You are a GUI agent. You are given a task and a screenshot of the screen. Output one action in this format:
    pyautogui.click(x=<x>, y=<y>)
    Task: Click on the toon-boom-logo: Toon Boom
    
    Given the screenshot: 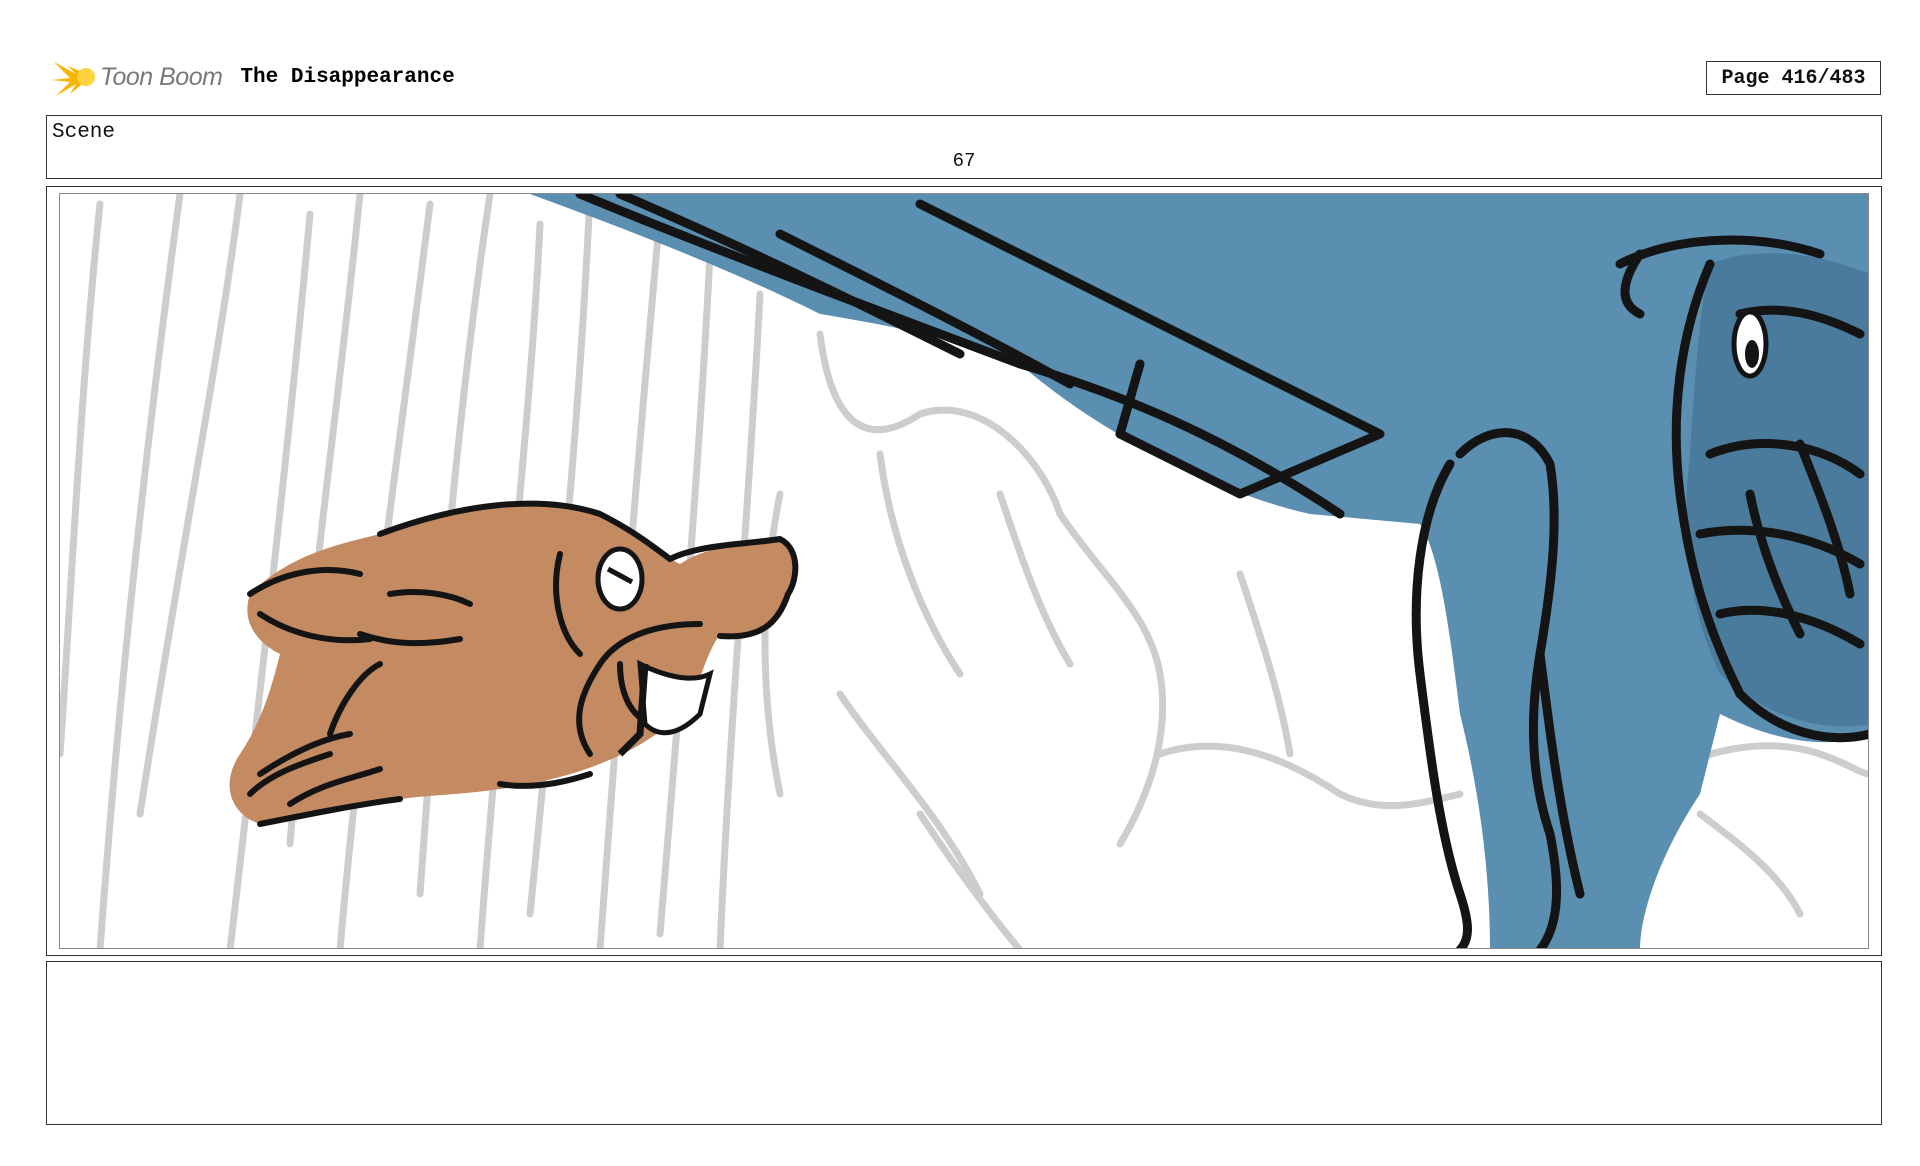 What is the action you would take?
    pyautogui.click(x=135, y=77)
    